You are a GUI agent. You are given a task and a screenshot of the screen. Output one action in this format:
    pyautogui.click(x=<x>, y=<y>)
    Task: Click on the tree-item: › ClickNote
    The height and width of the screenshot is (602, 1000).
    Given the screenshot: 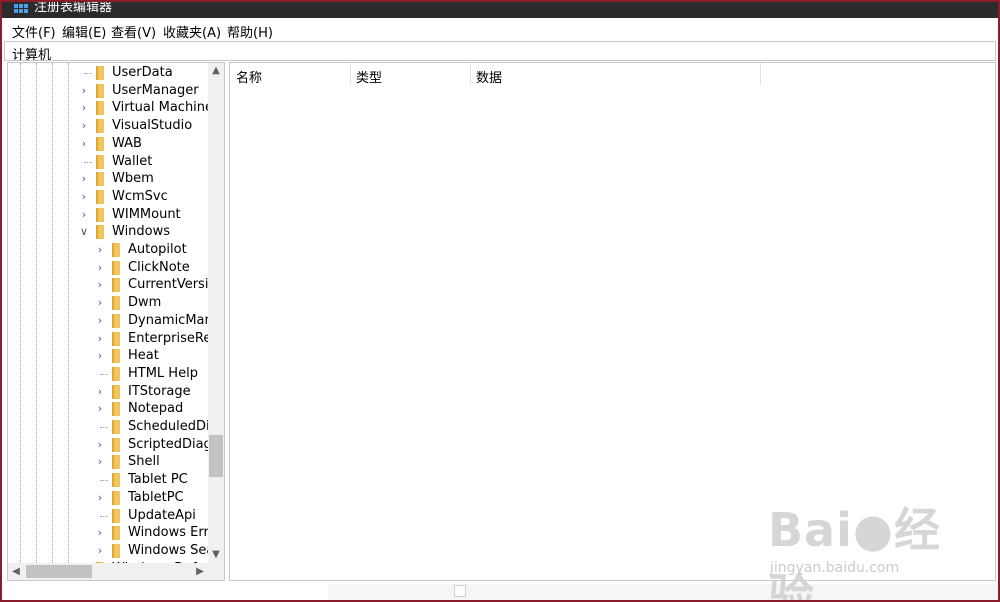 What is the action you would take?
    pyautogui.click(x=108, y=268)
    